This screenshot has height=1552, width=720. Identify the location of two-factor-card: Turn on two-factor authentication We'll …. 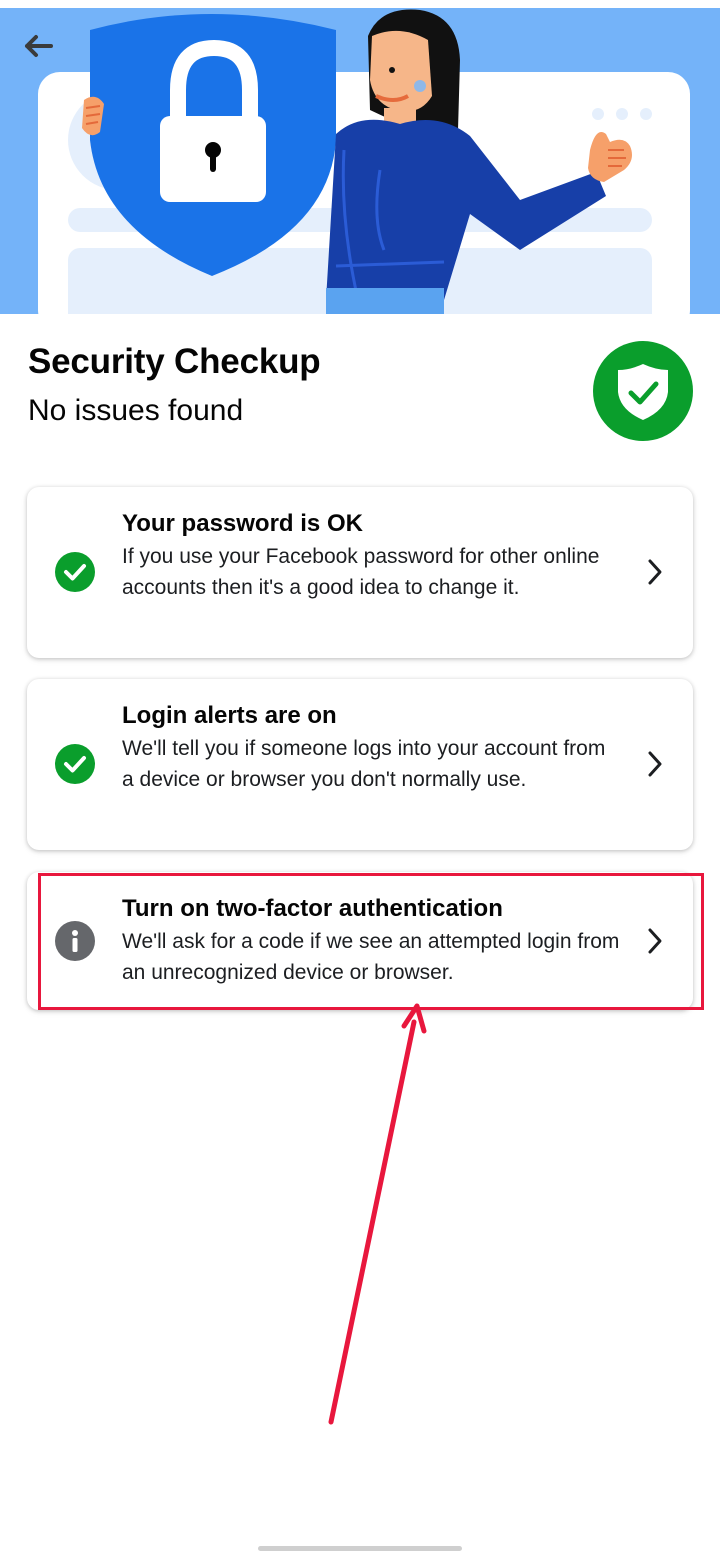
(360, 941).